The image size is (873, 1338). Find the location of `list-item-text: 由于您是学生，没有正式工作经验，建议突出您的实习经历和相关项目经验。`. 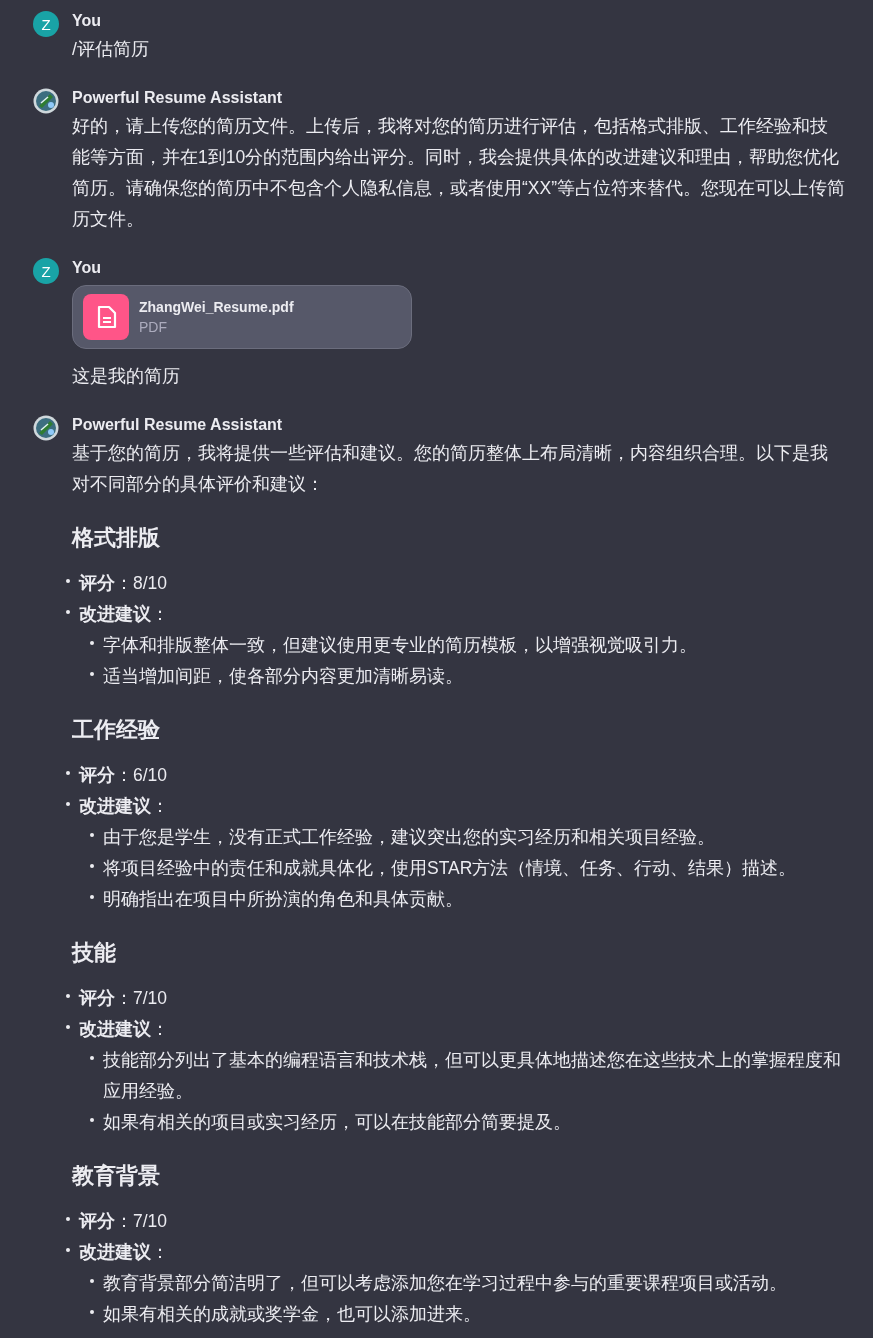

list-item-text: 由于您是学生，没有正式工作经验，建议突出您的实习经历和相关项目经验。 is located at coordinates (409, 837).